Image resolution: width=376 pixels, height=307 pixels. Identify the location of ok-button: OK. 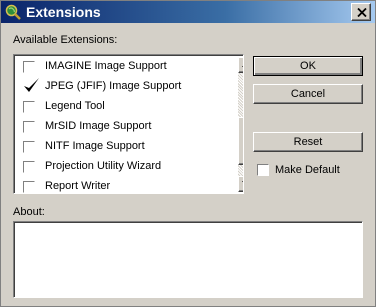
(308, 66).